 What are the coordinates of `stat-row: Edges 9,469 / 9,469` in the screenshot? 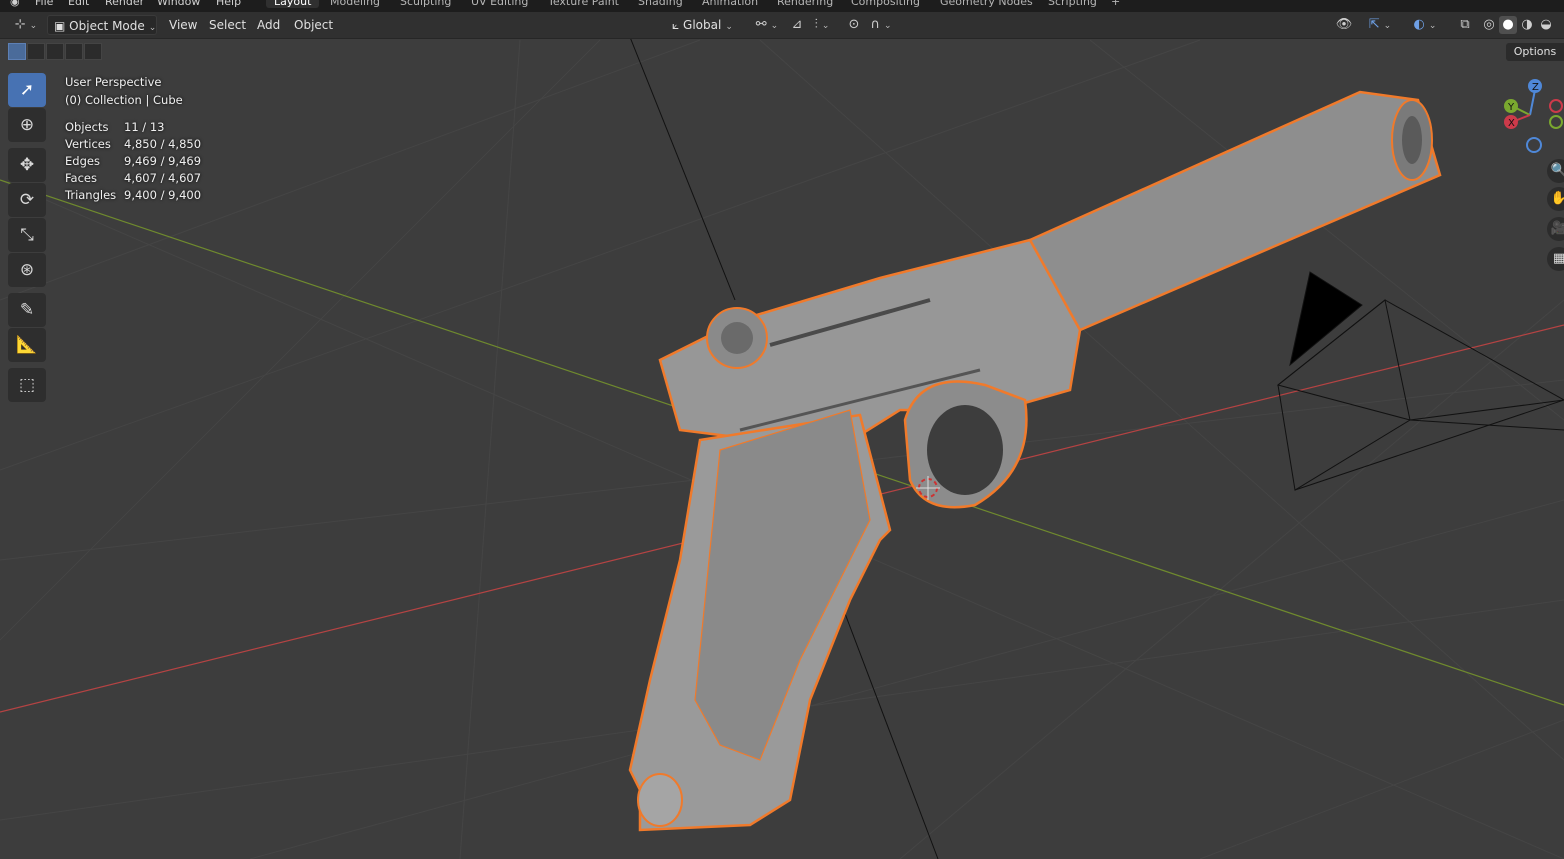 It's located at (133, 161).